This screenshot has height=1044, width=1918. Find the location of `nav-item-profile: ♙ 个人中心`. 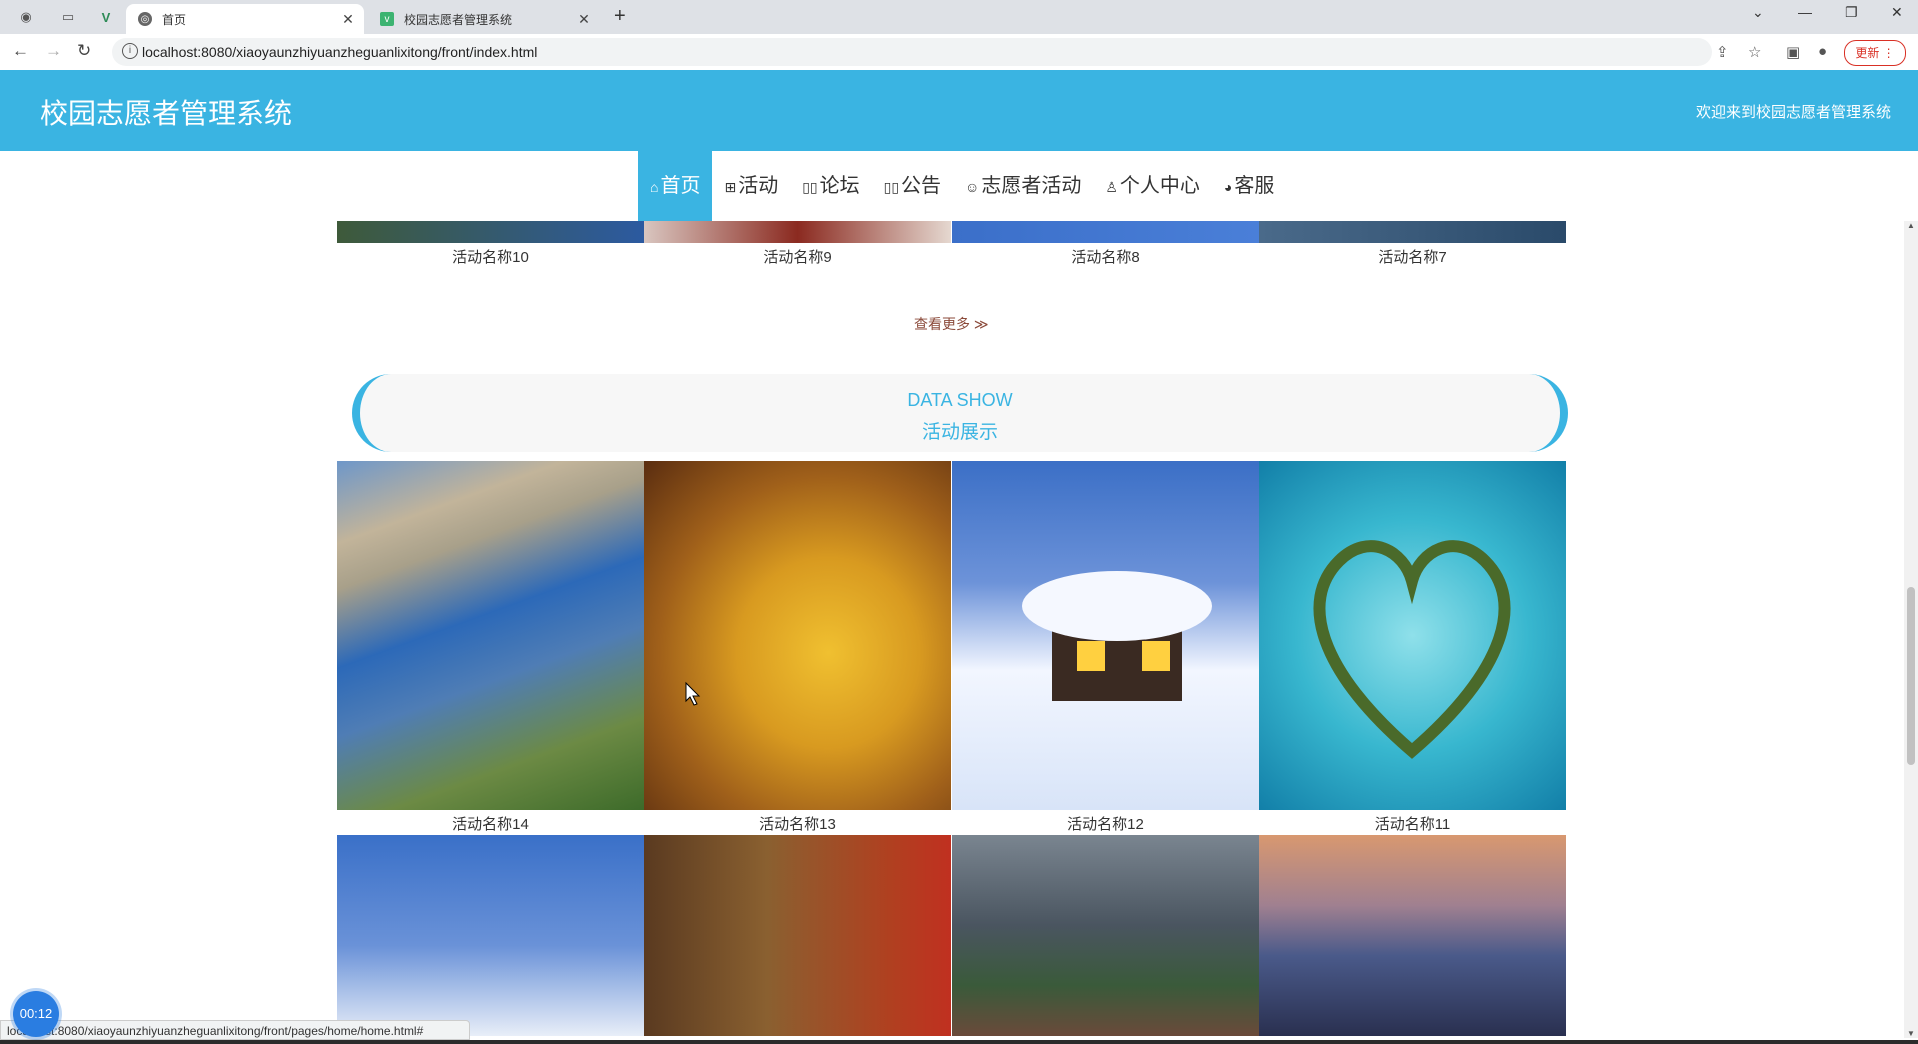

nav-item-profile: ♙ 个人中心 is located at coordinates (1152, 186).